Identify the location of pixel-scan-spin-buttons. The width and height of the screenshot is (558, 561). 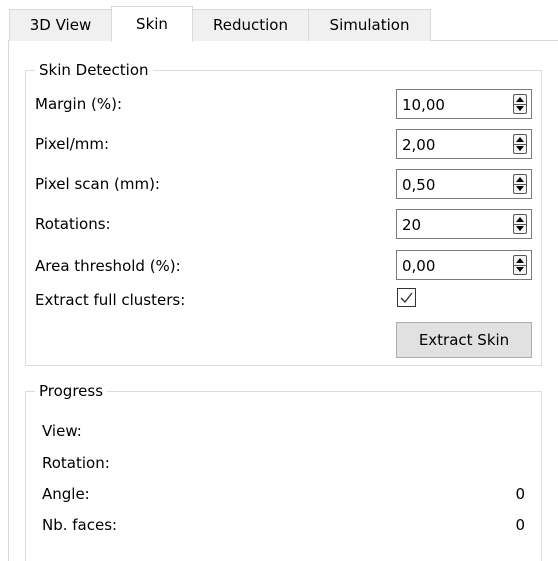
(520, 184).